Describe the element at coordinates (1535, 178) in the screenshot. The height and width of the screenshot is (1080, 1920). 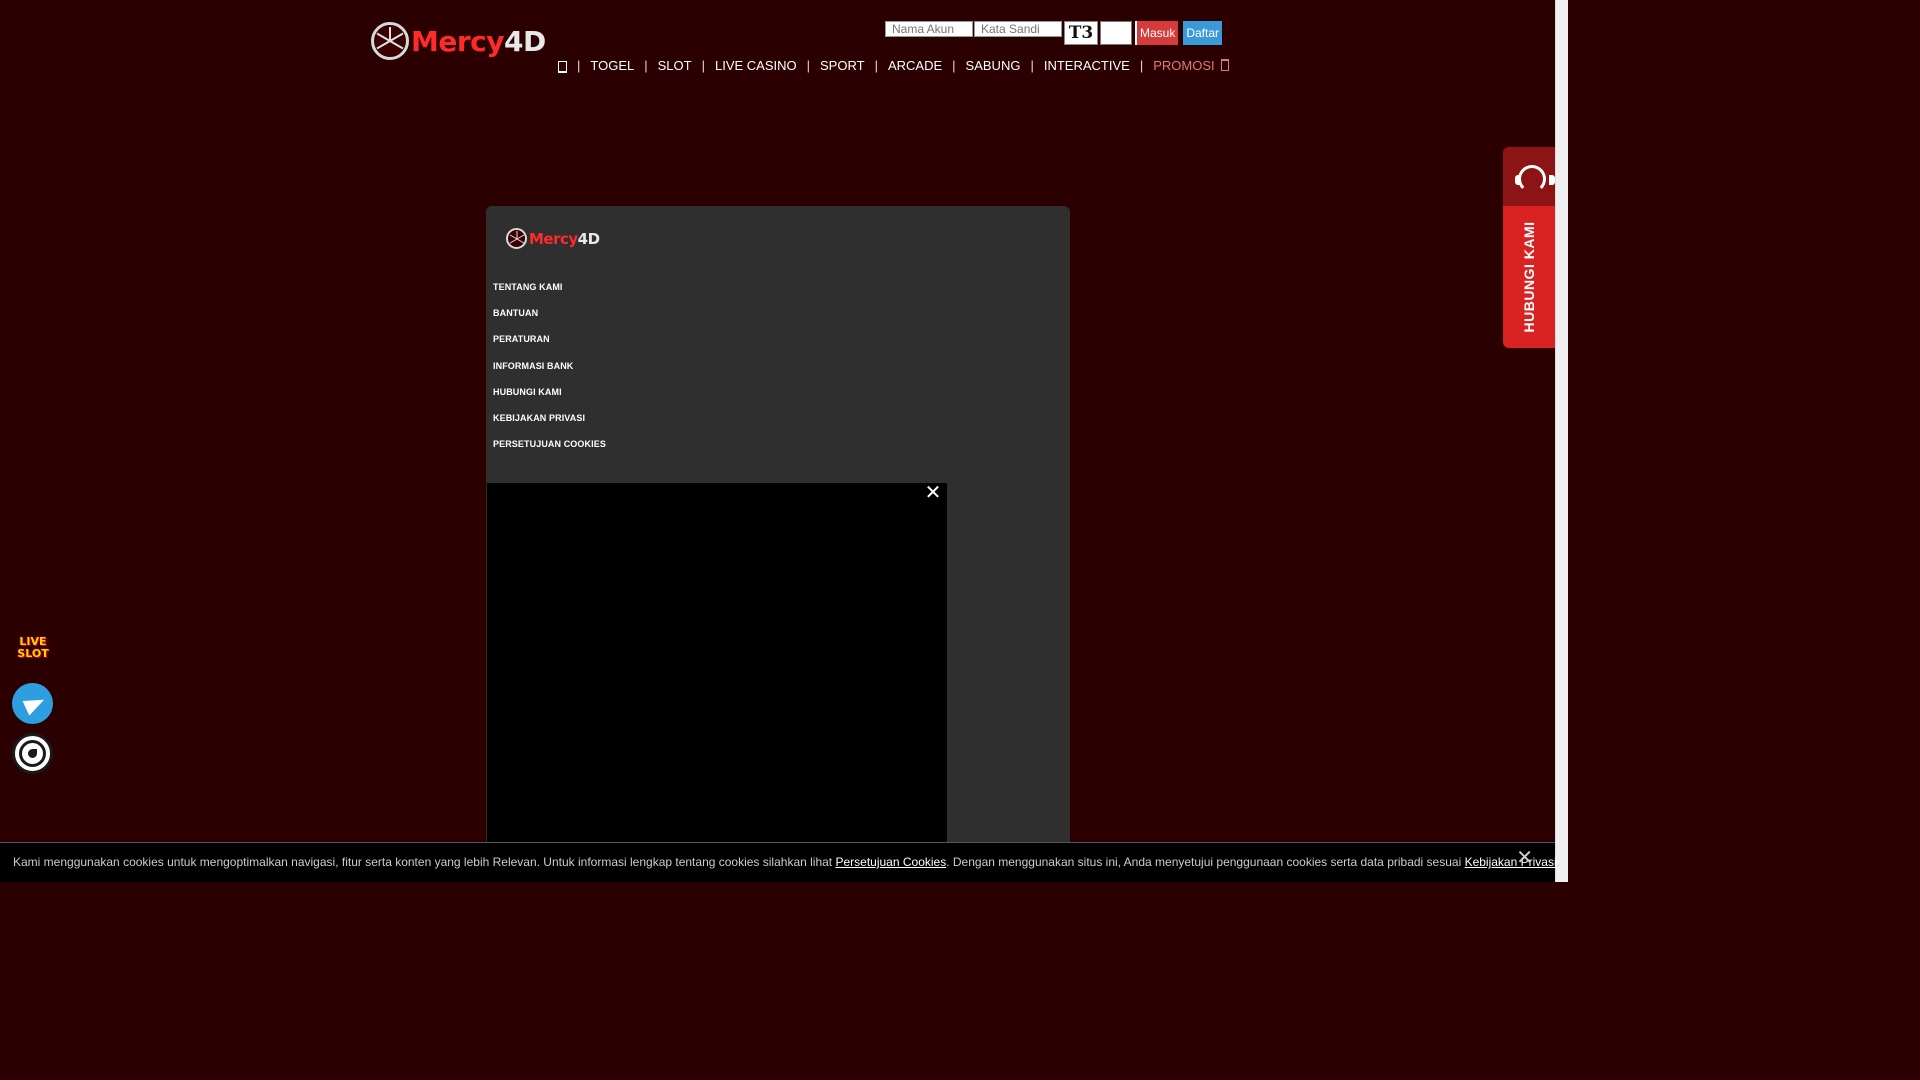
I see `headset-icon` at that location.